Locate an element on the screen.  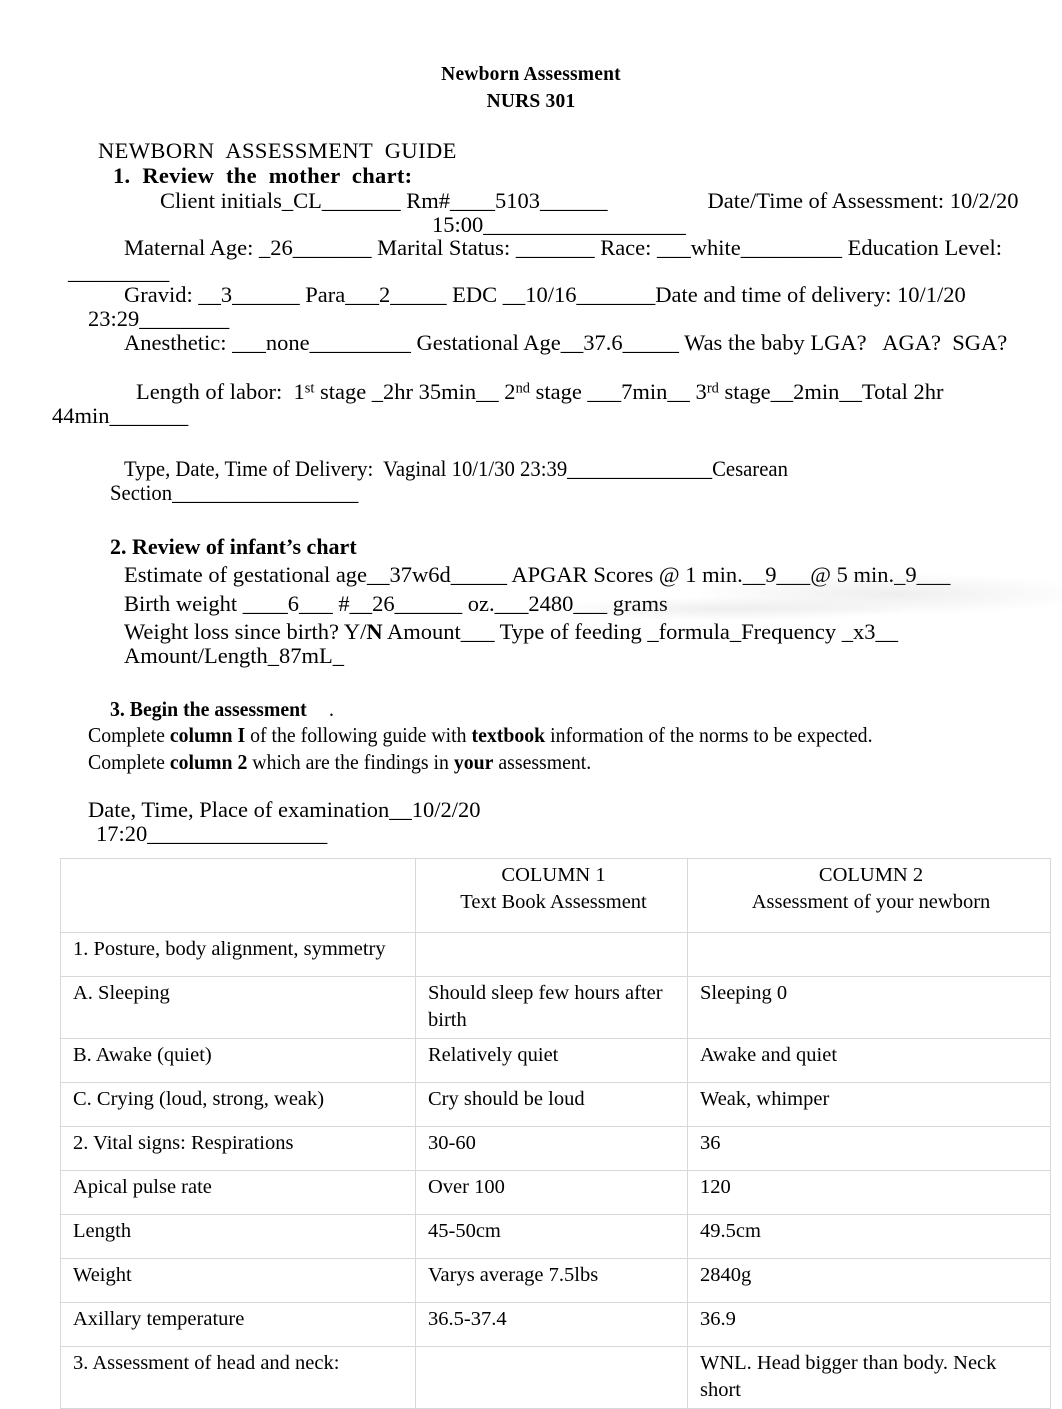
table-cell-your-assessment: 36 is located at coordinates (869, 1148).